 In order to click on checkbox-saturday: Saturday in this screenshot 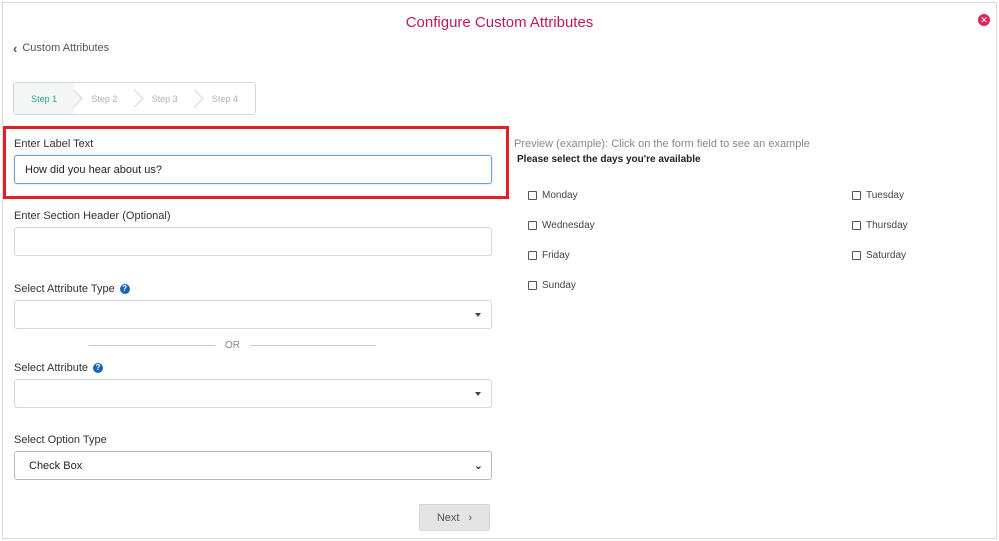, I will do `click(879, 255)`.